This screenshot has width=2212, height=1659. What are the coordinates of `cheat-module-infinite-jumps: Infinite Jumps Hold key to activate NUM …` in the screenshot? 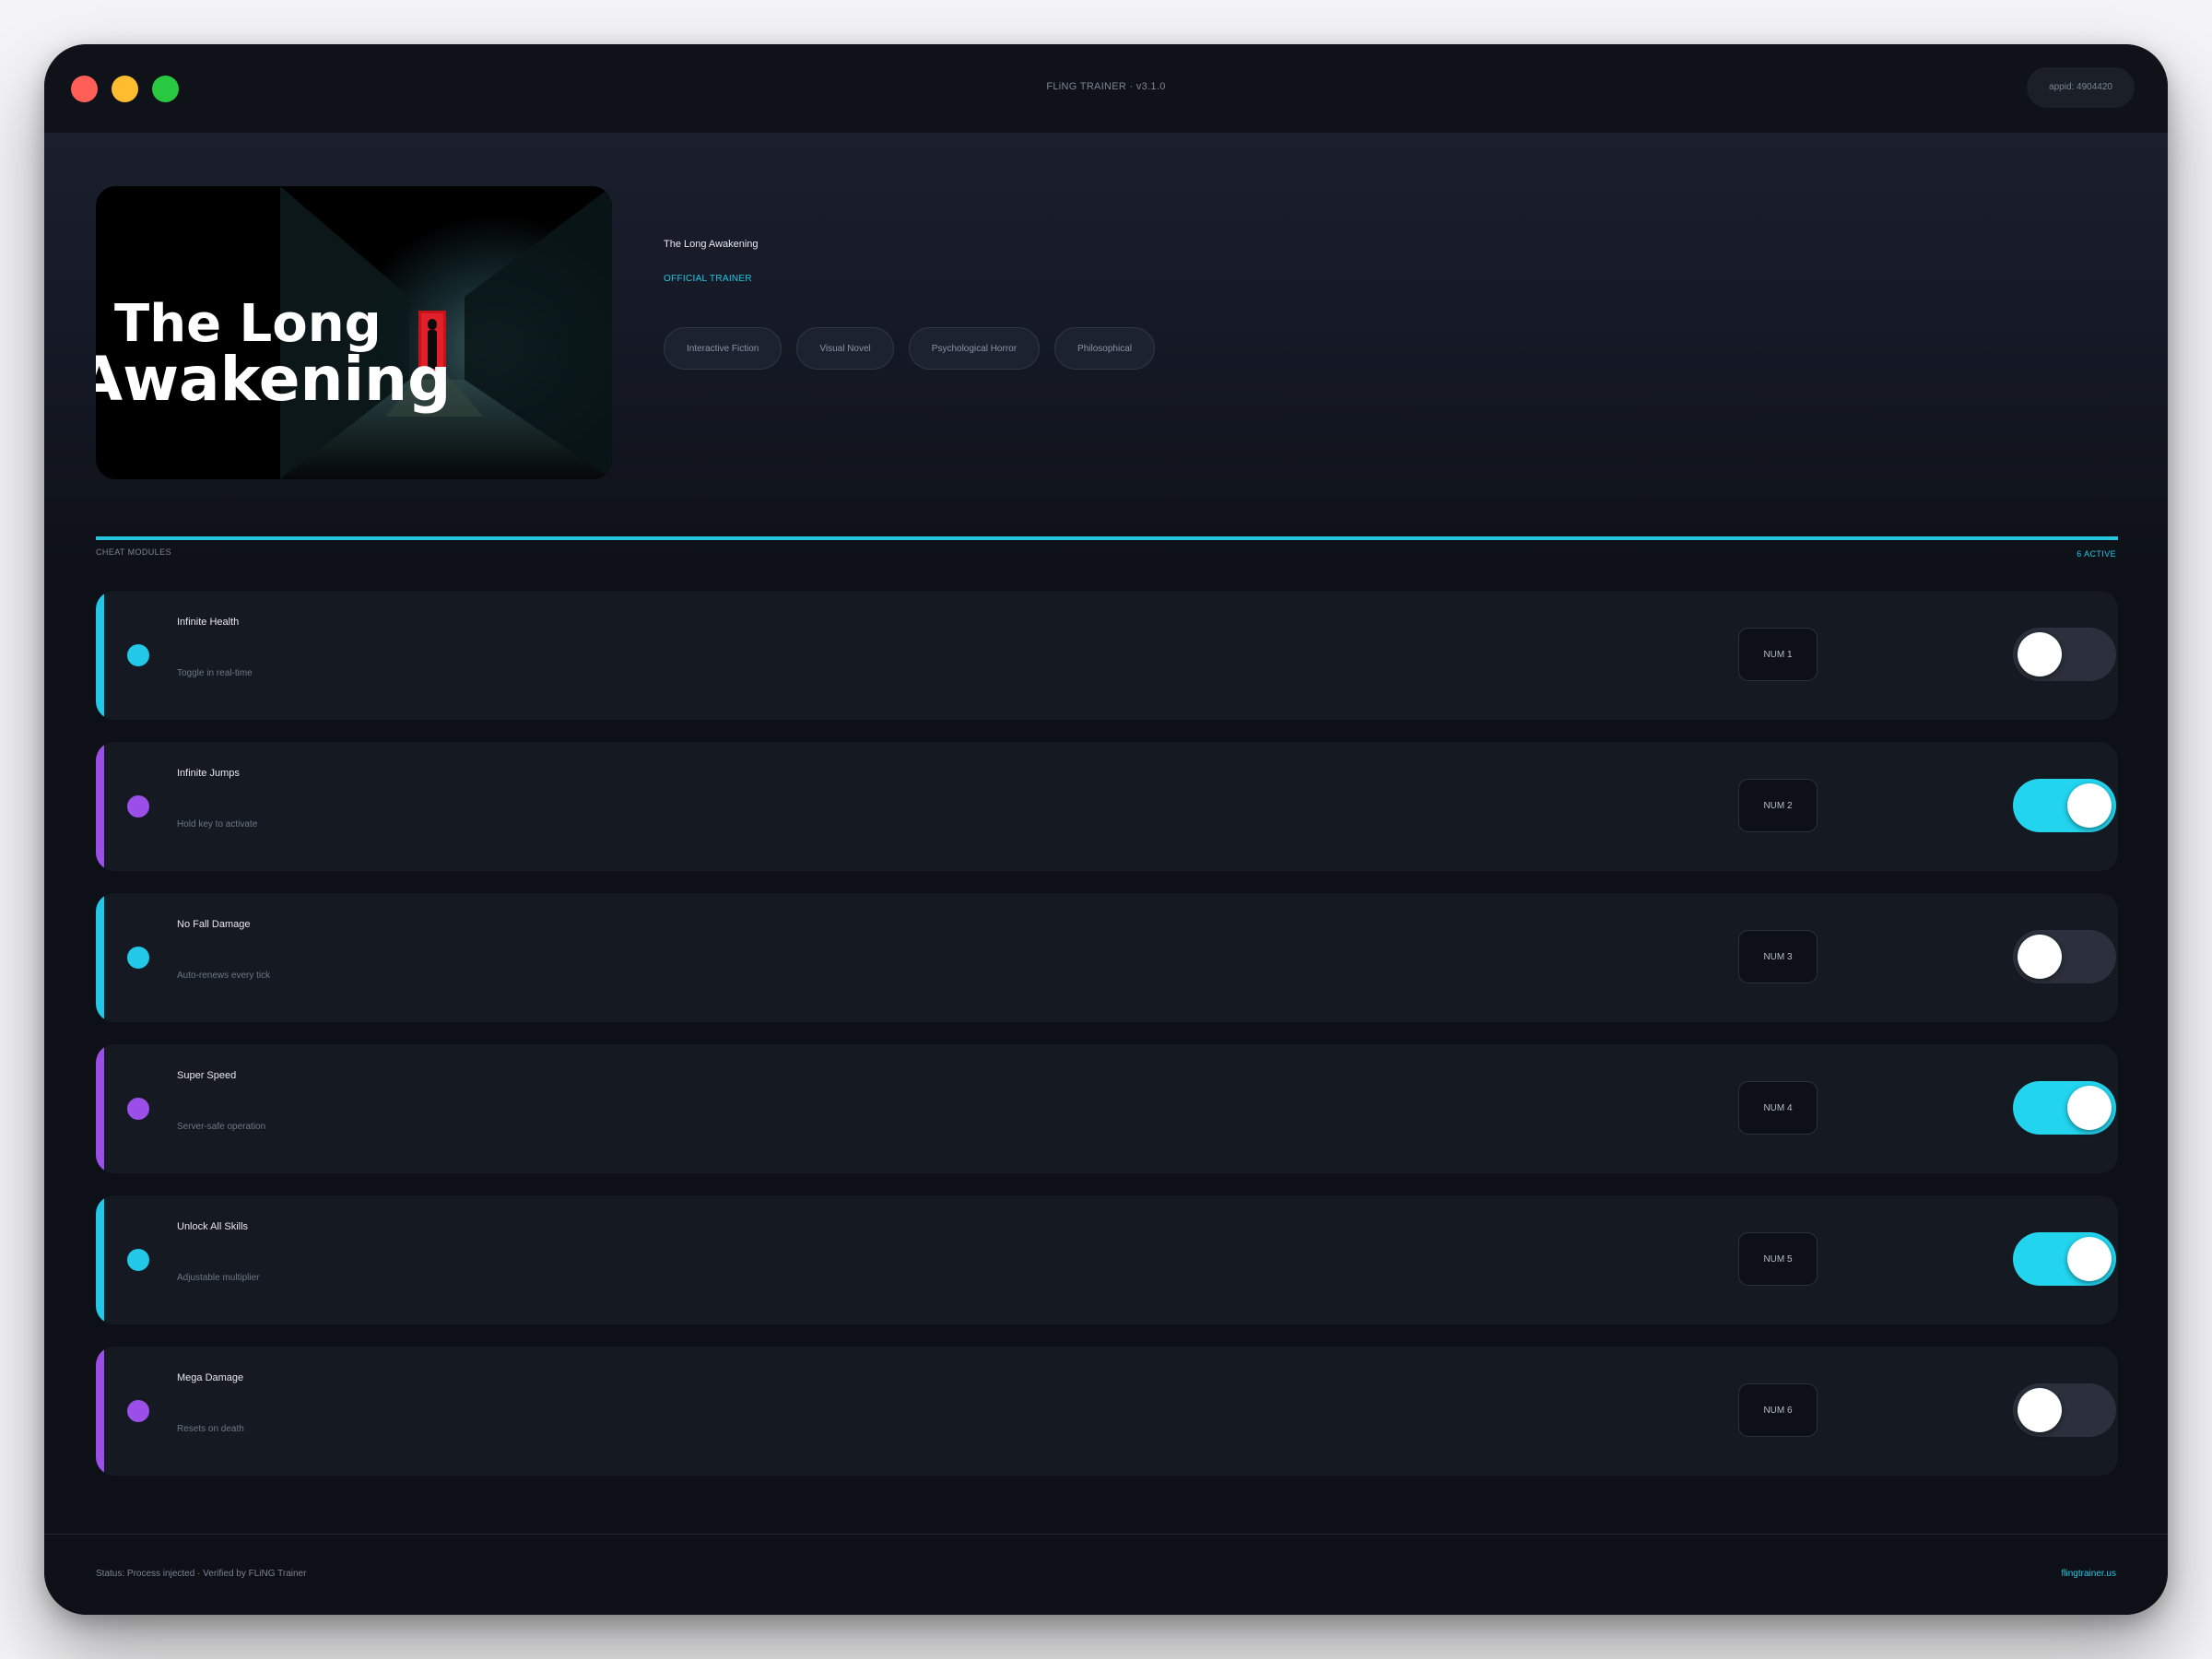 It's located at (1107, 806).